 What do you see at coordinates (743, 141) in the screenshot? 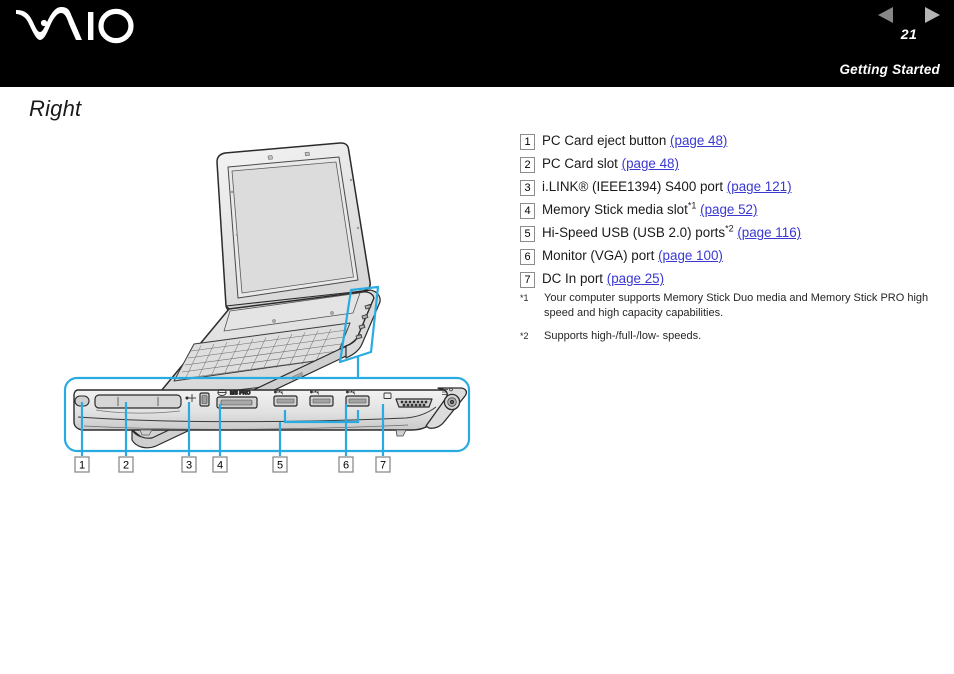
I see `spec-label-1: PC Card eject button (page 48)` at bounding box center [743, 141].